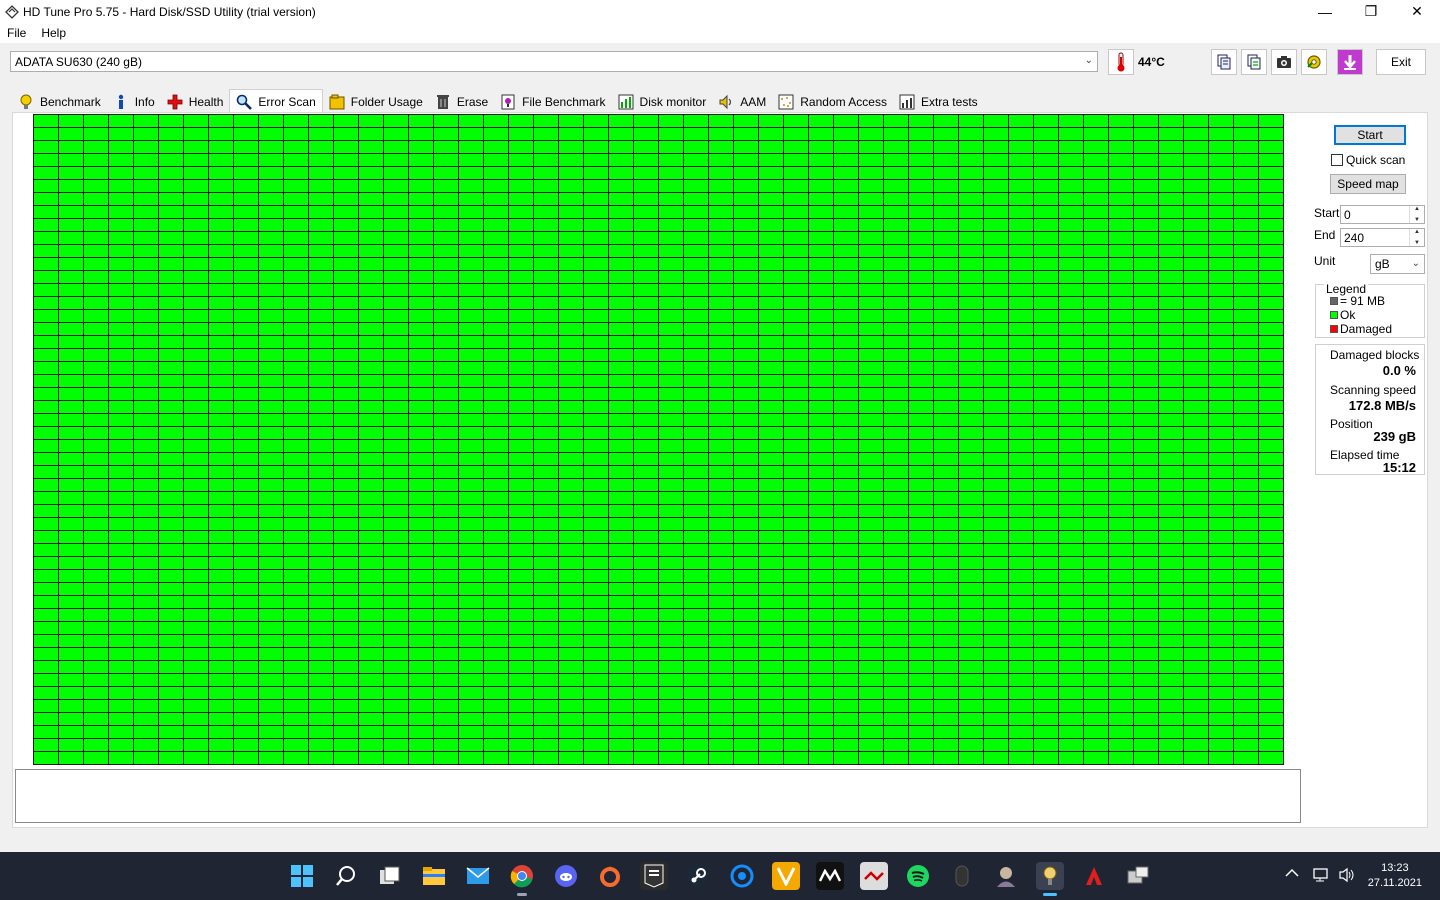 Image resolution: width=1440 pixels, height=900 pixels. I want to click on legend-damaged: Damaged, so click(1361, 329).